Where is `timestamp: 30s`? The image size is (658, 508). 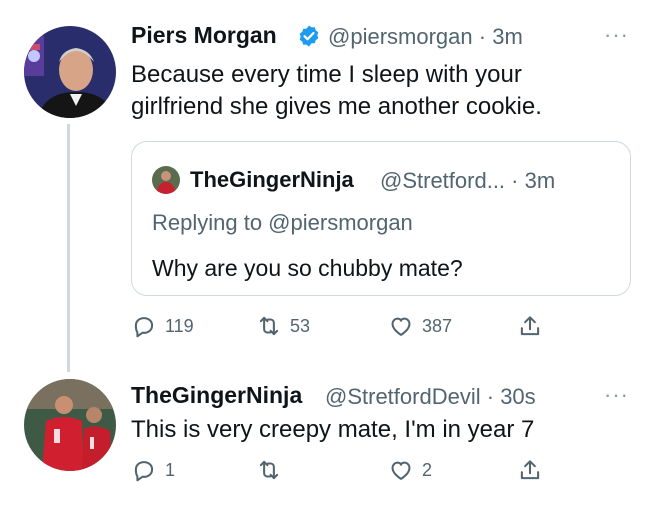 timestamp: 30s is located at coordinates (517, 396).